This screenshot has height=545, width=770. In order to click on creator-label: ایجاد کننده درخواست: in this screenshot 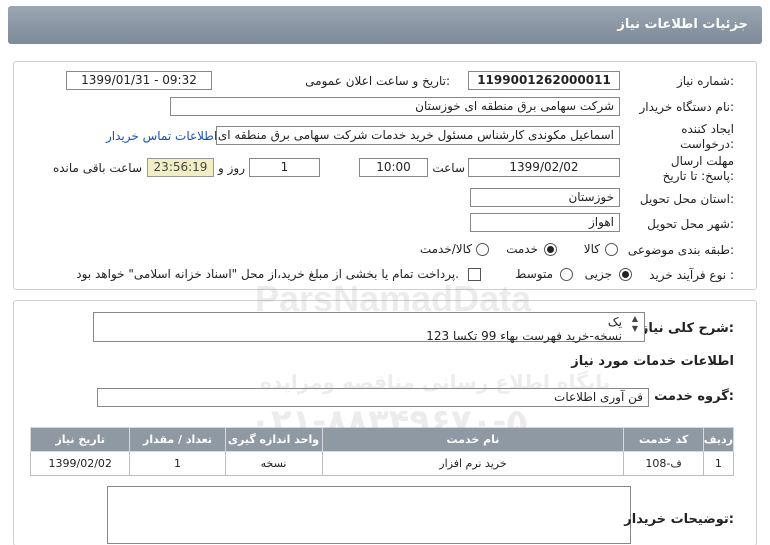, I will do `click(696, 137)`.